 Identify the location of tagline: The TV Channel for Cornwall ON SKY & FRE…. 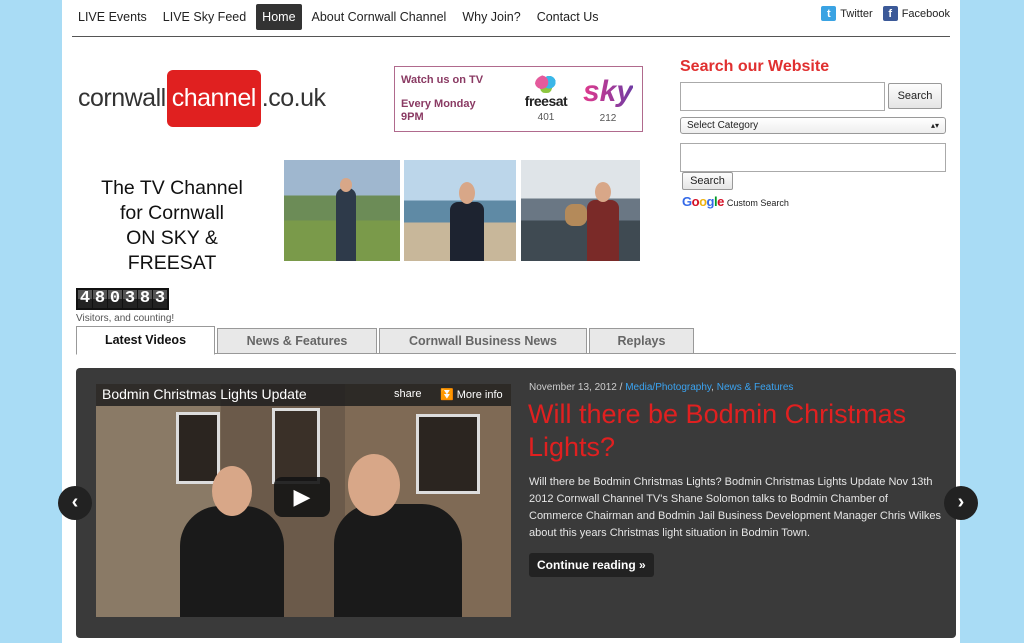
(172, 226).